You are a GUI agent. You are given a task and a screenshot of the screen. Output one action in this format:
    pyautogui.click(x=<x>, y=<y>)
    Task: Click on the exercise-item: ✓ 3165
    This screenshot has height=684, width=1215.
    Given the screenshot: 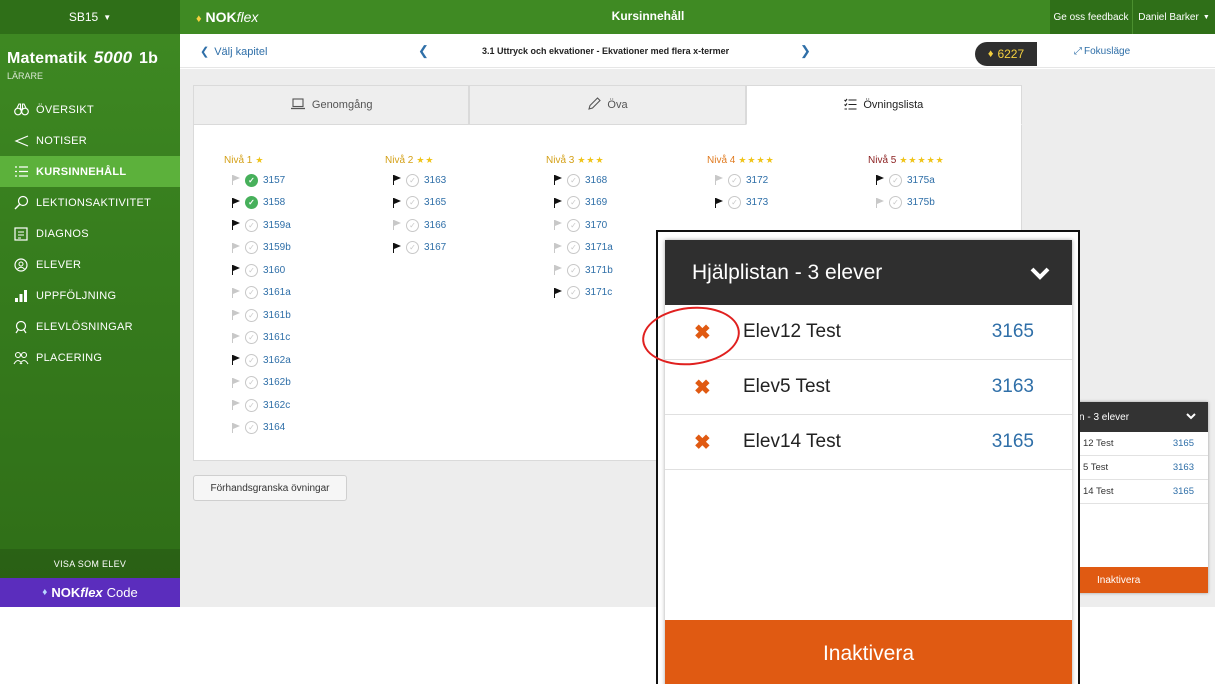 What is the action you would take?
    pyautogui.click(x=460, y=203)
    